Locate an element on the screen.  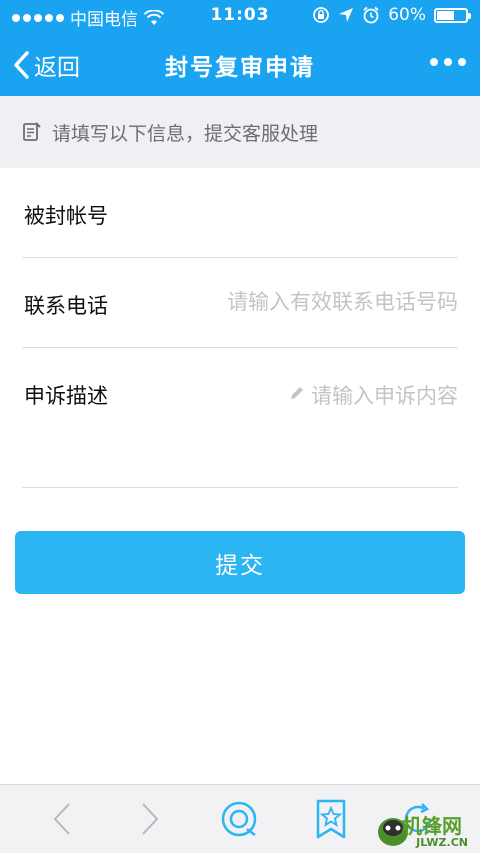
hint-bar: 请填写以下信息，提交客服处理 is located at coordinates (240, 132).